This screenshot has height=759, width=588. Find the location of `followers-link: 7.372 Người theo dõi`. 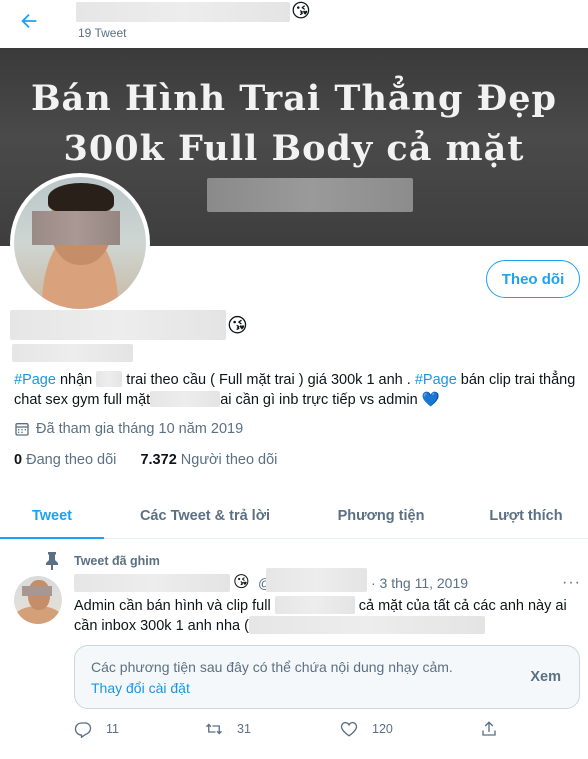

followers-link: 7.372 Người theo dõi is located at coordinates (208, 460).